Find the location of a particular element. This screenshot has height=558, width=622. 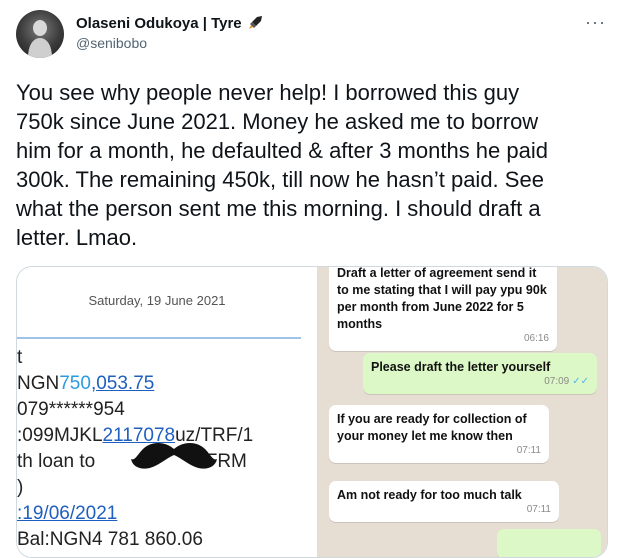

display-name: Olaseni Odukoya | Tyre is located at coordinates (170, 24).